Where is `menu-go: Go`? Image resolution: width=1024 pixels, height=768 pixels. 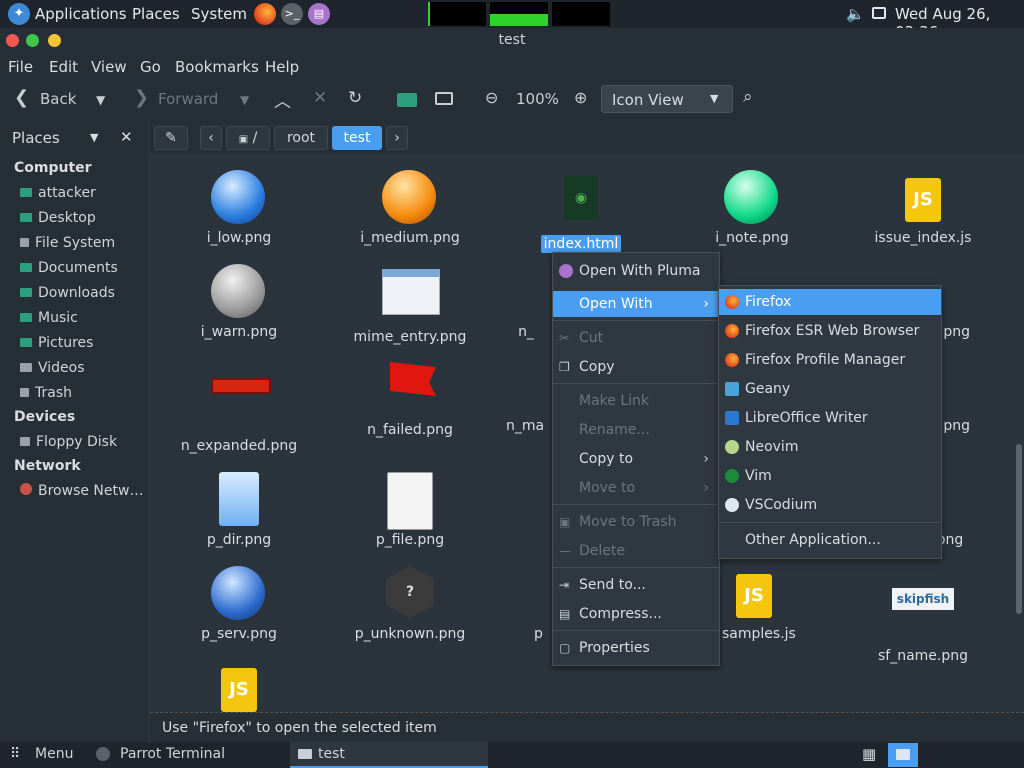
menu-go: Go is located at coordinates (150, 67).